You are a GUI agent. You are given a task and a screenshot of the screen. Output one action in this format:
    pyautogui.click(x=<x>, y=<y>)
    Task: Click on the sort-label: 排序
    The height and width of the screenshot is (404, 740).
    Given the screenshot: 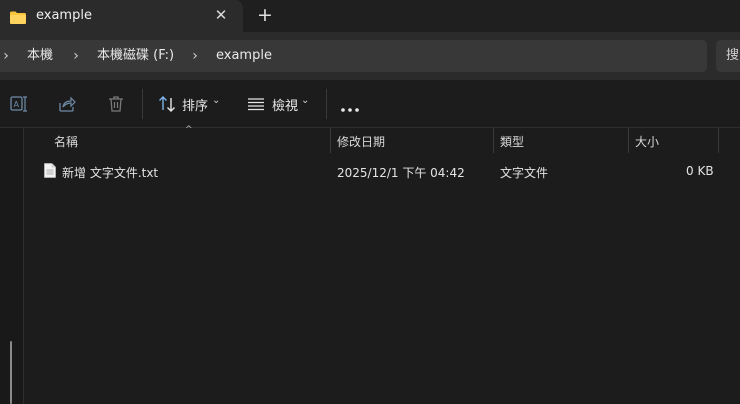 What is the action you would take?
    pyautogui.click(x=195, y=106)
    